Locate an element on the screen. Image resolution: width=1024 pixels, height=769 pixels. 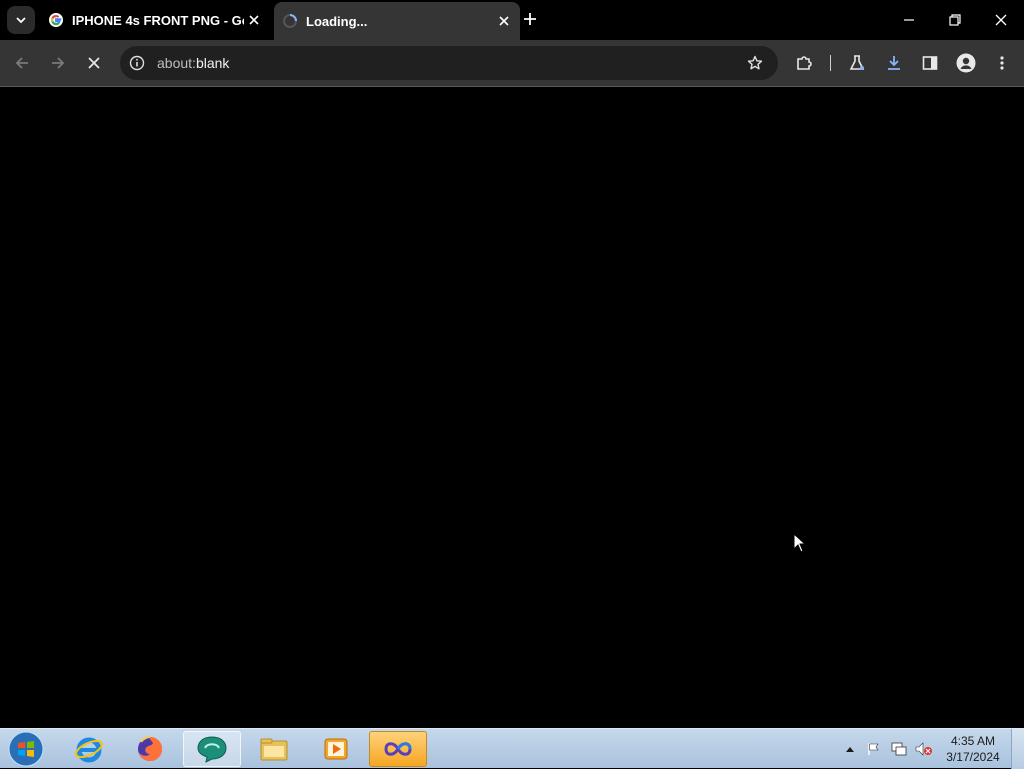
download-icon is located at coordinates (894, 63).